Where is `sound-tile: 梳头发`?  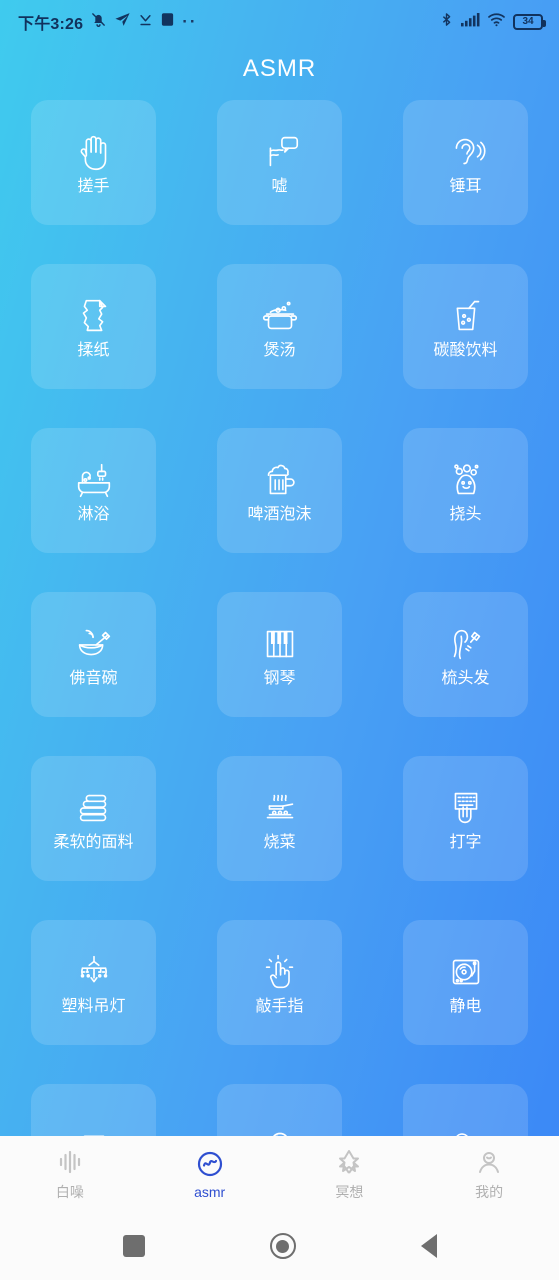 sound-tile: 梳头发 is located at coordinates (465, 654).